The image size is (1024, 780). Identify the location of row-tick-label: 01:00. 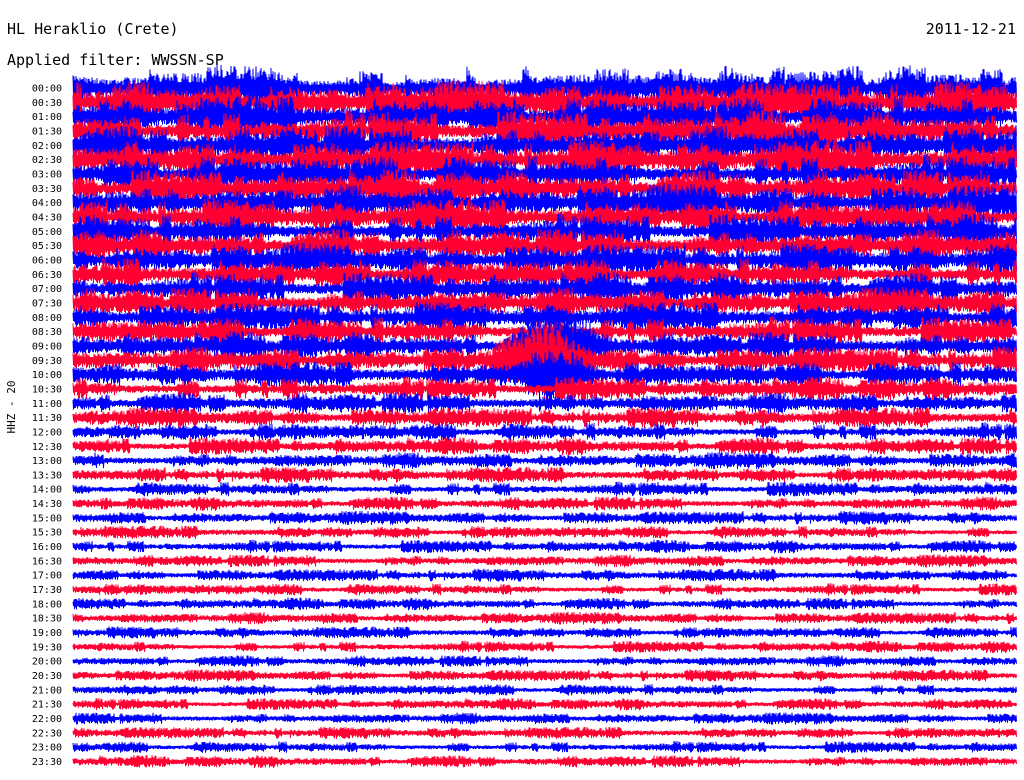
(47, 117).